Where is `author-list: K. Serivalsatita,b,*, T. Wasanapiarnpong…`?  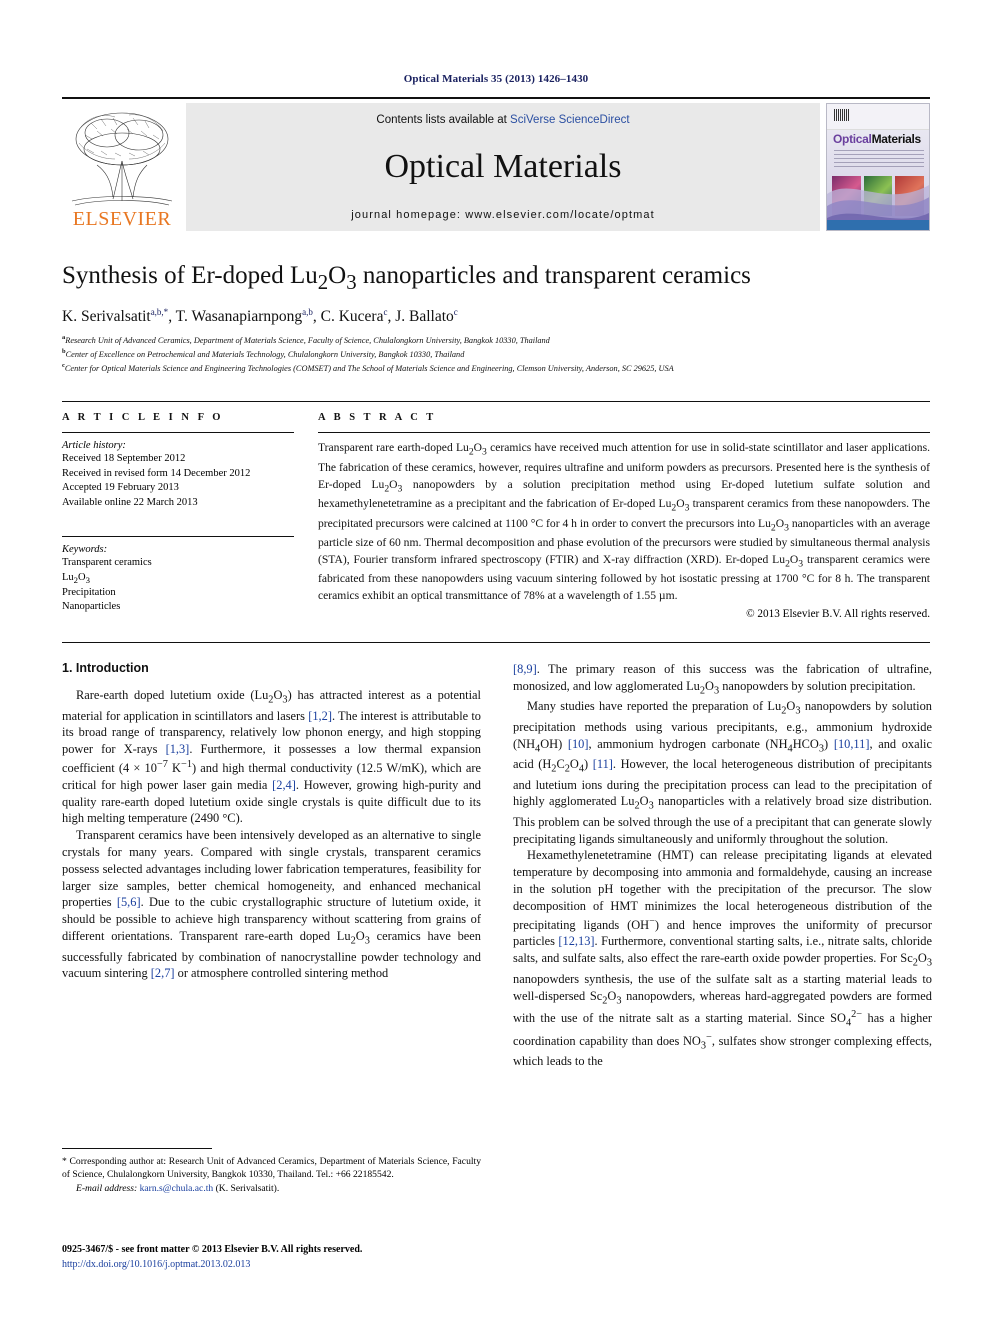 author-list: K. Serivalsatita,b,*, T. Wasanapiarnpong… is located at coordinates (260, 315).